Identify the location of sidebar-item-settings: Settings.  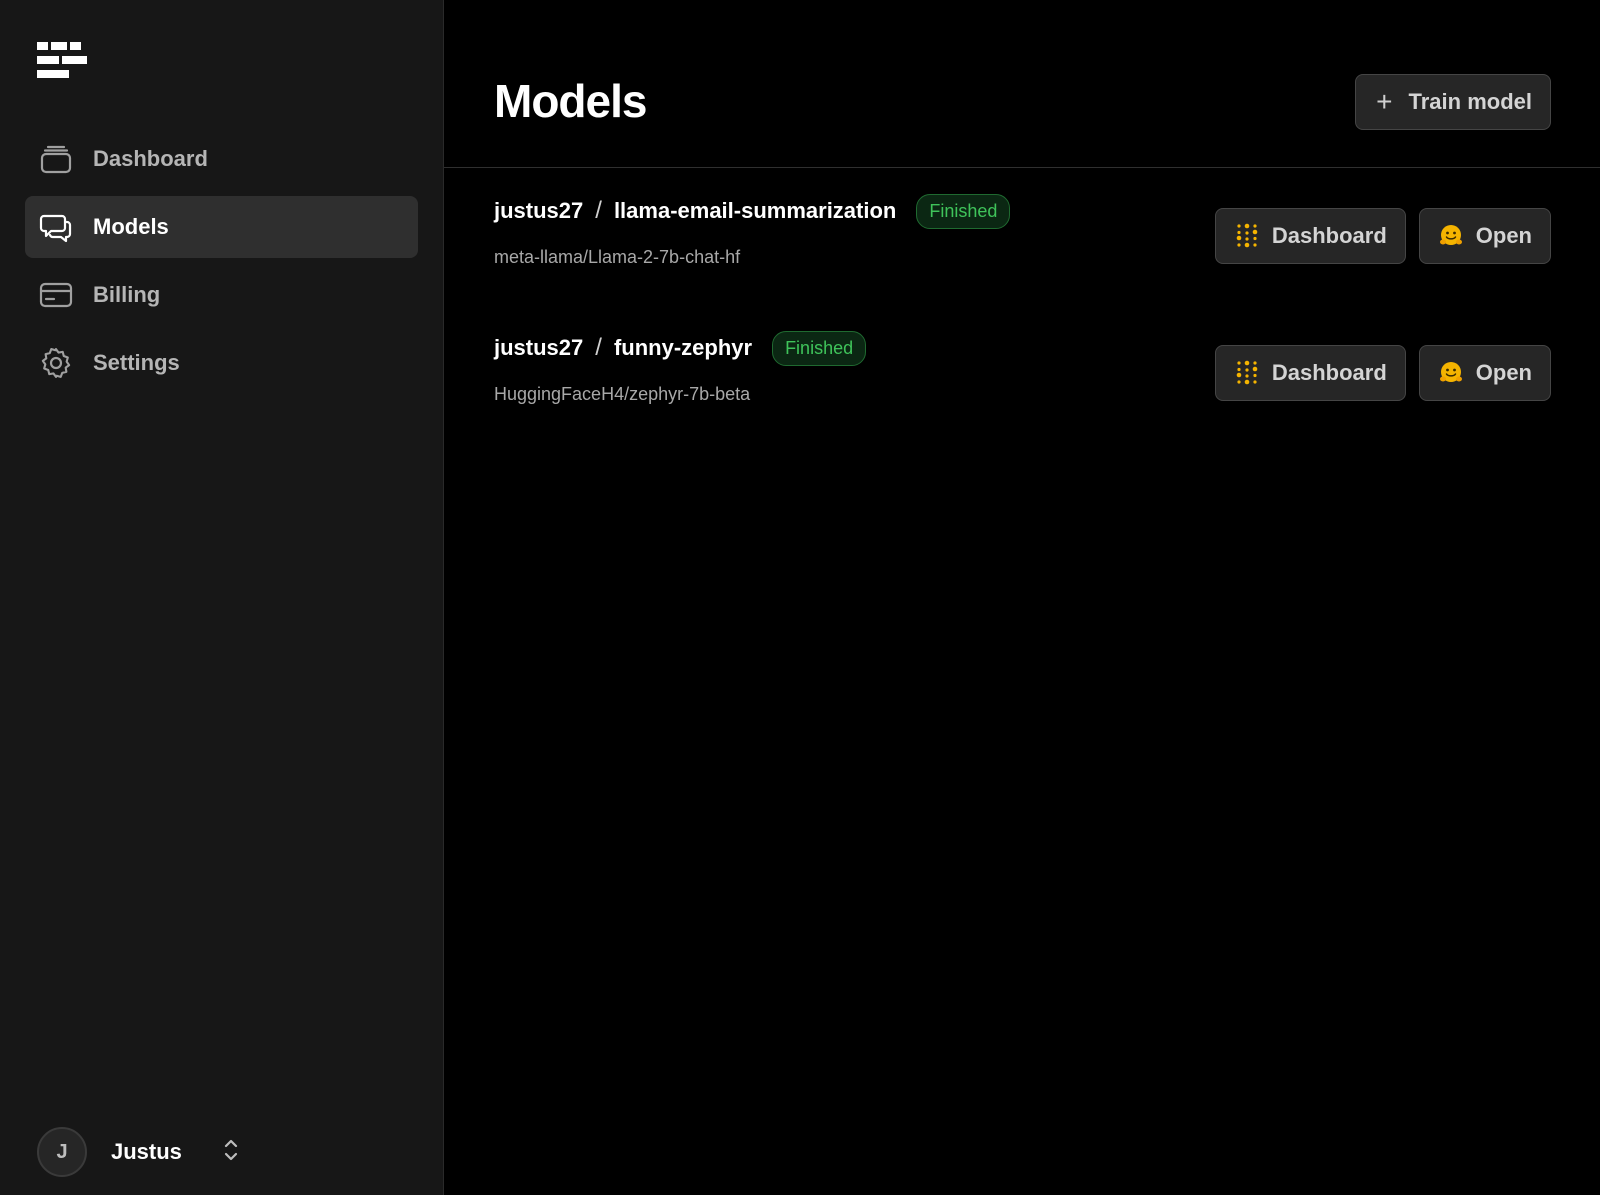
(221, 363).